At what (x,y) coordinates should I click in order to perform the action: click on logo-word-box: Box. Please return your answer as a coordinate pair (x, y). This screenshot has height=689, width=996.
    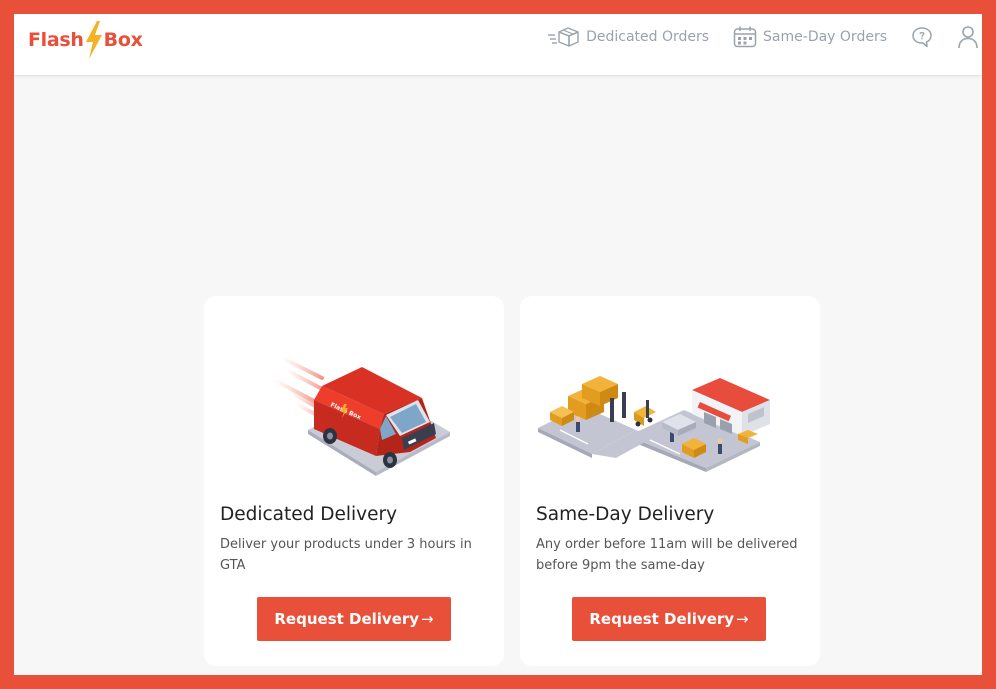
    Looking at the image, I should click on (123, 40).